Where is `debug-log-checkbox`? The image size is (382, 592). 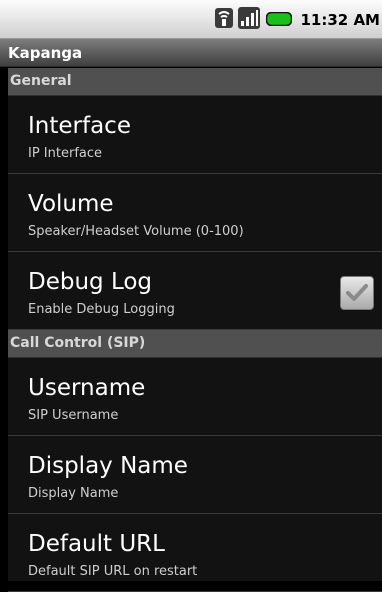 debug-log-checkbox is located at coordinates (357, 293).